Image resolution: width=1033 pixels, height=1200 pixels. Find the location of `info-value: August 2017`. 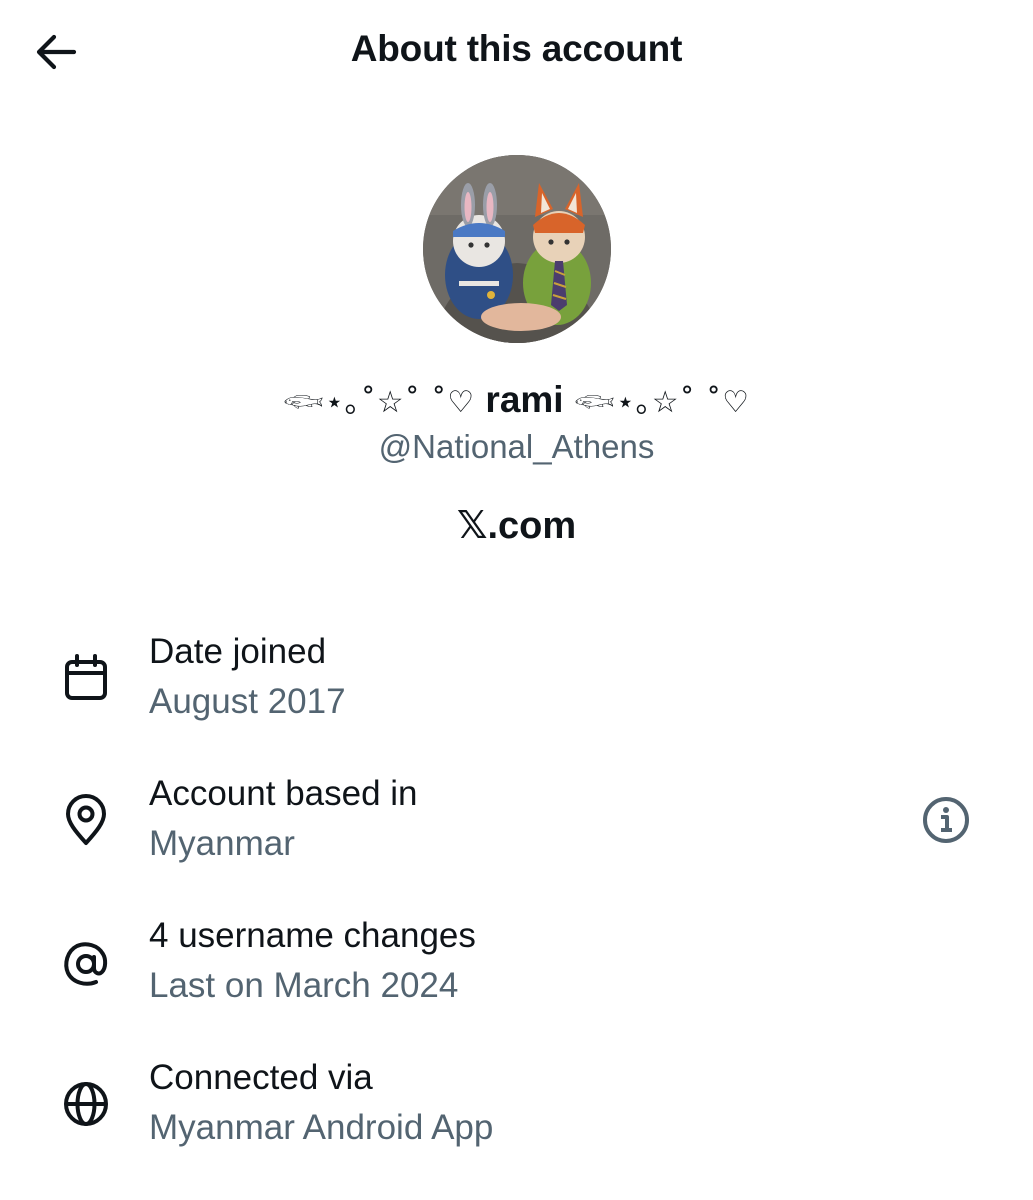

info-value: August 2017 is located at coordinates (247, 701).